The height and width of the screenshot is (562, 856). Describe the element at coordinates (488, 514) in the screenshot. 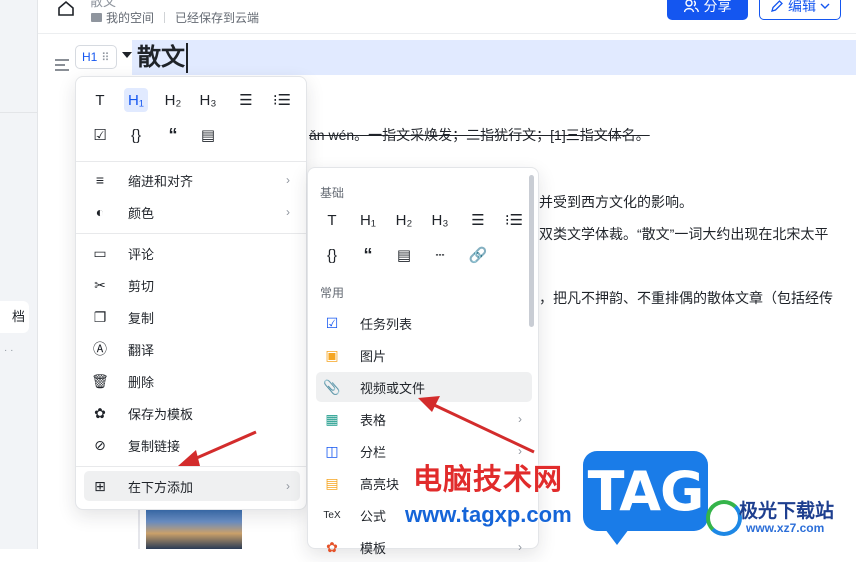

I see `watermark-url: www.tagxp.com` at that location.